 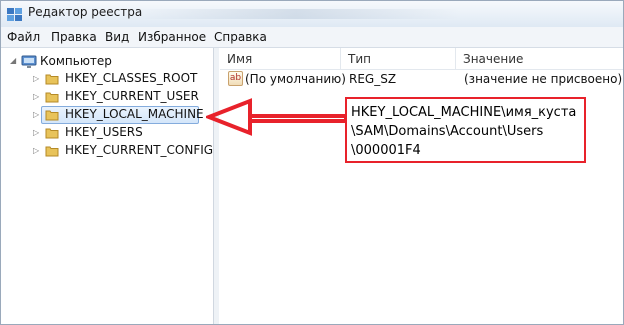 I want to click on value-type: REG_SZ, so click(x=373, y=79).